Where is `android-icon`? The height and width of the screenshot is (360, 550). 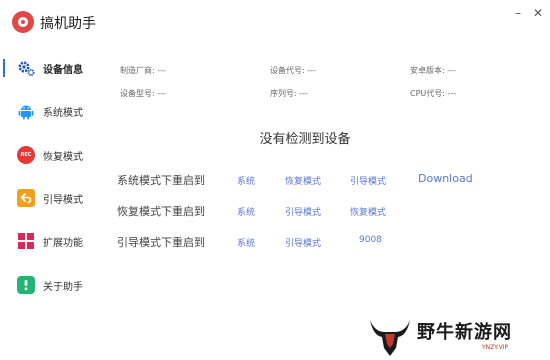
android-icon is located at coordinates (26, 111).